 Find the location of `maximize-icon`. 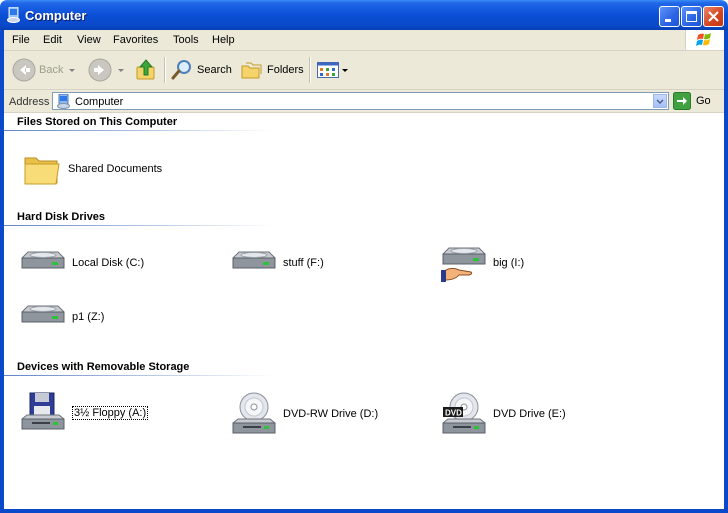

maximize-icon is located at coordinates (691, 16).